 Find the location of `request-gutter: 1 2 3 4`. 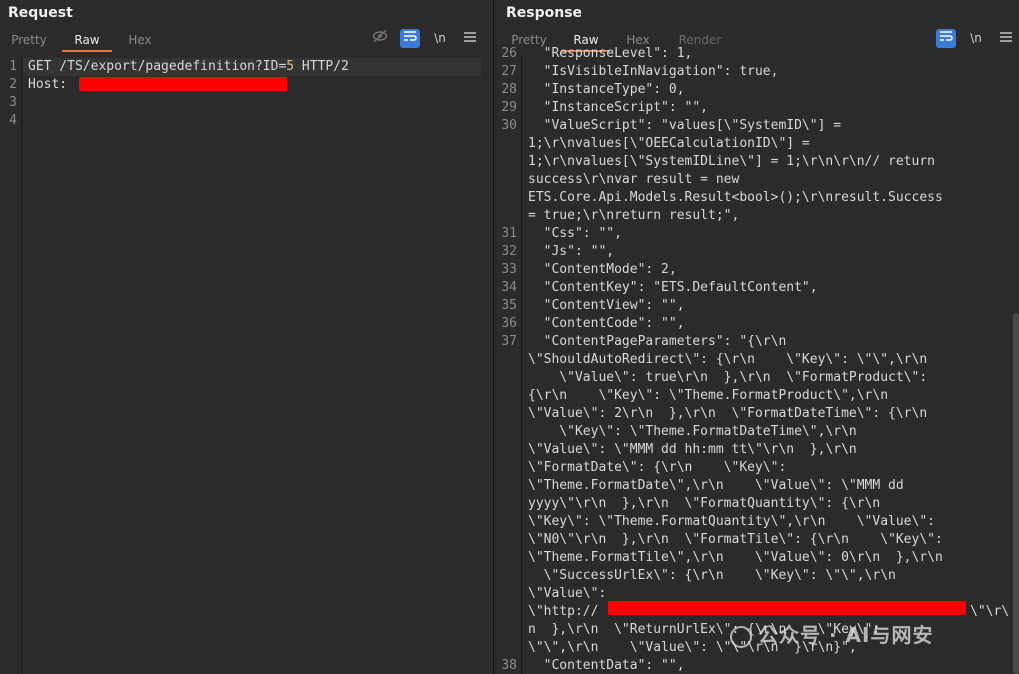

request-gutter: 1 2 3 4 is located at coordinates (11, 364).